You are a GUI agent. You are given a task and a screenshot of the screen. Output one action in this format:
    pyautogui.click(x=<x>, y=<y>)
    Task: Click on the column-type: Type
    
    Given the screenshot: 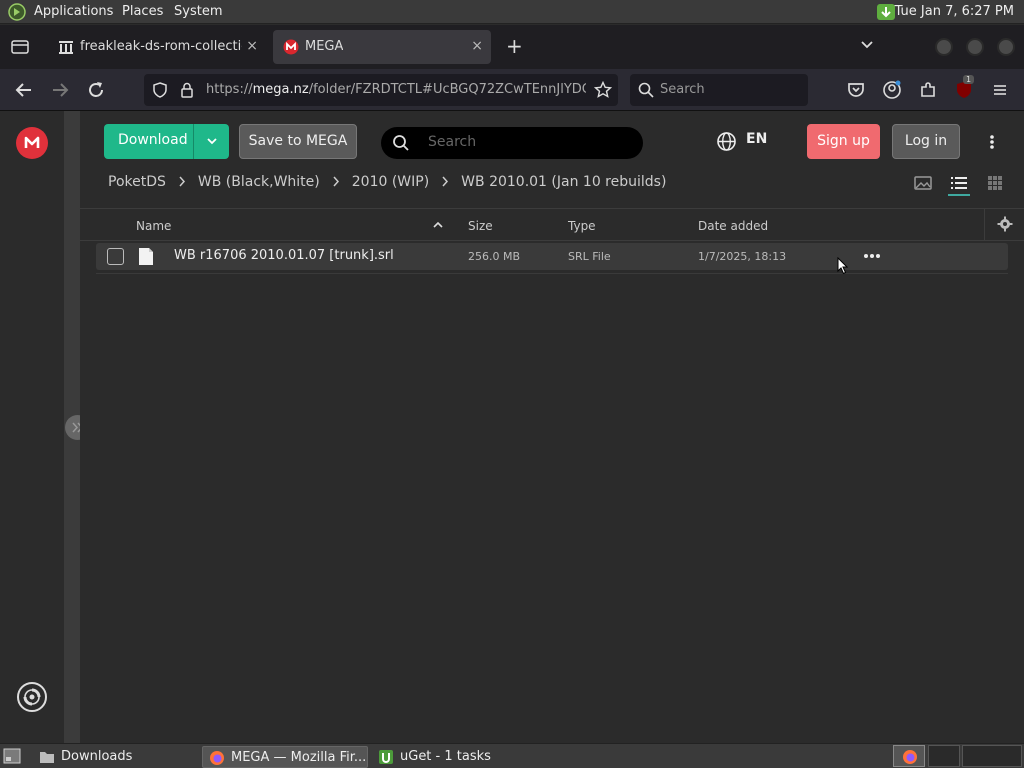 What is the action you would take?
    pyautogui.click(x=582, y=226)
    